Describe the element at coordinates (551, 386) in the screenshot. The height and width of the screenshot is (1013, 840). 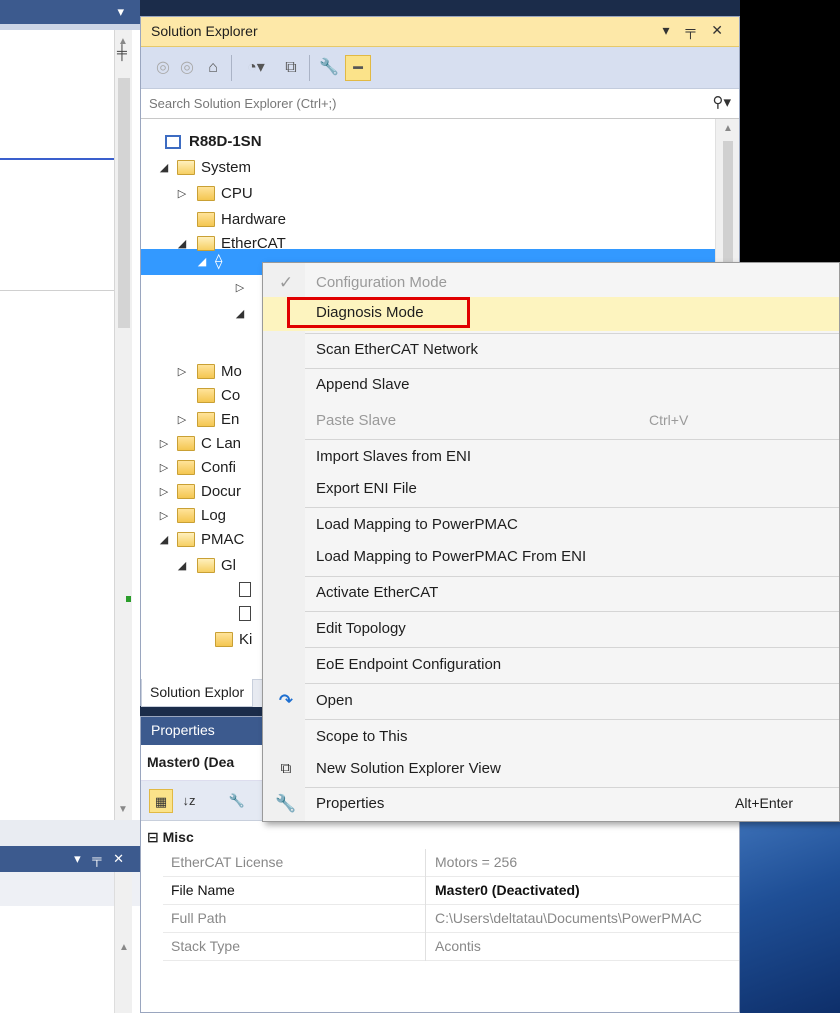
I see `menu-item-append-slave: Append Slave` at that location.